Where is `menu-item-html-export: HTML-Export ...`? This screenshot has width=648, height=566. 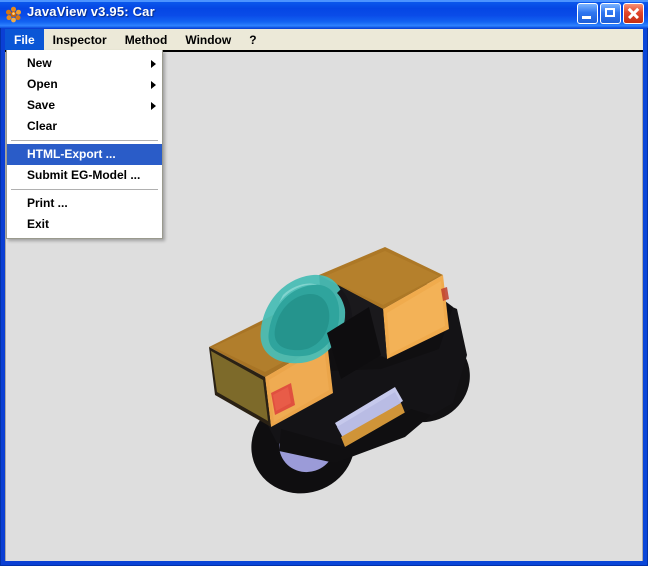 menu-item-html-export: HTML-Export ... is located at coordinates (84, 154).